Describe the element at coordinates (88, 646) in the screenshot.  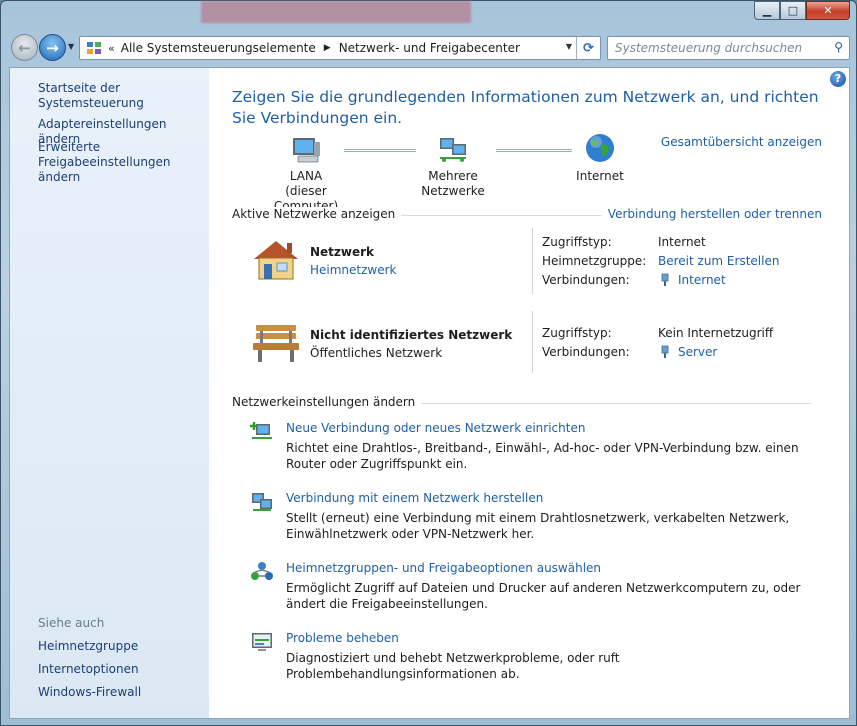
I see `see-also-homegroup: Heimnetzgruppe` at that location.